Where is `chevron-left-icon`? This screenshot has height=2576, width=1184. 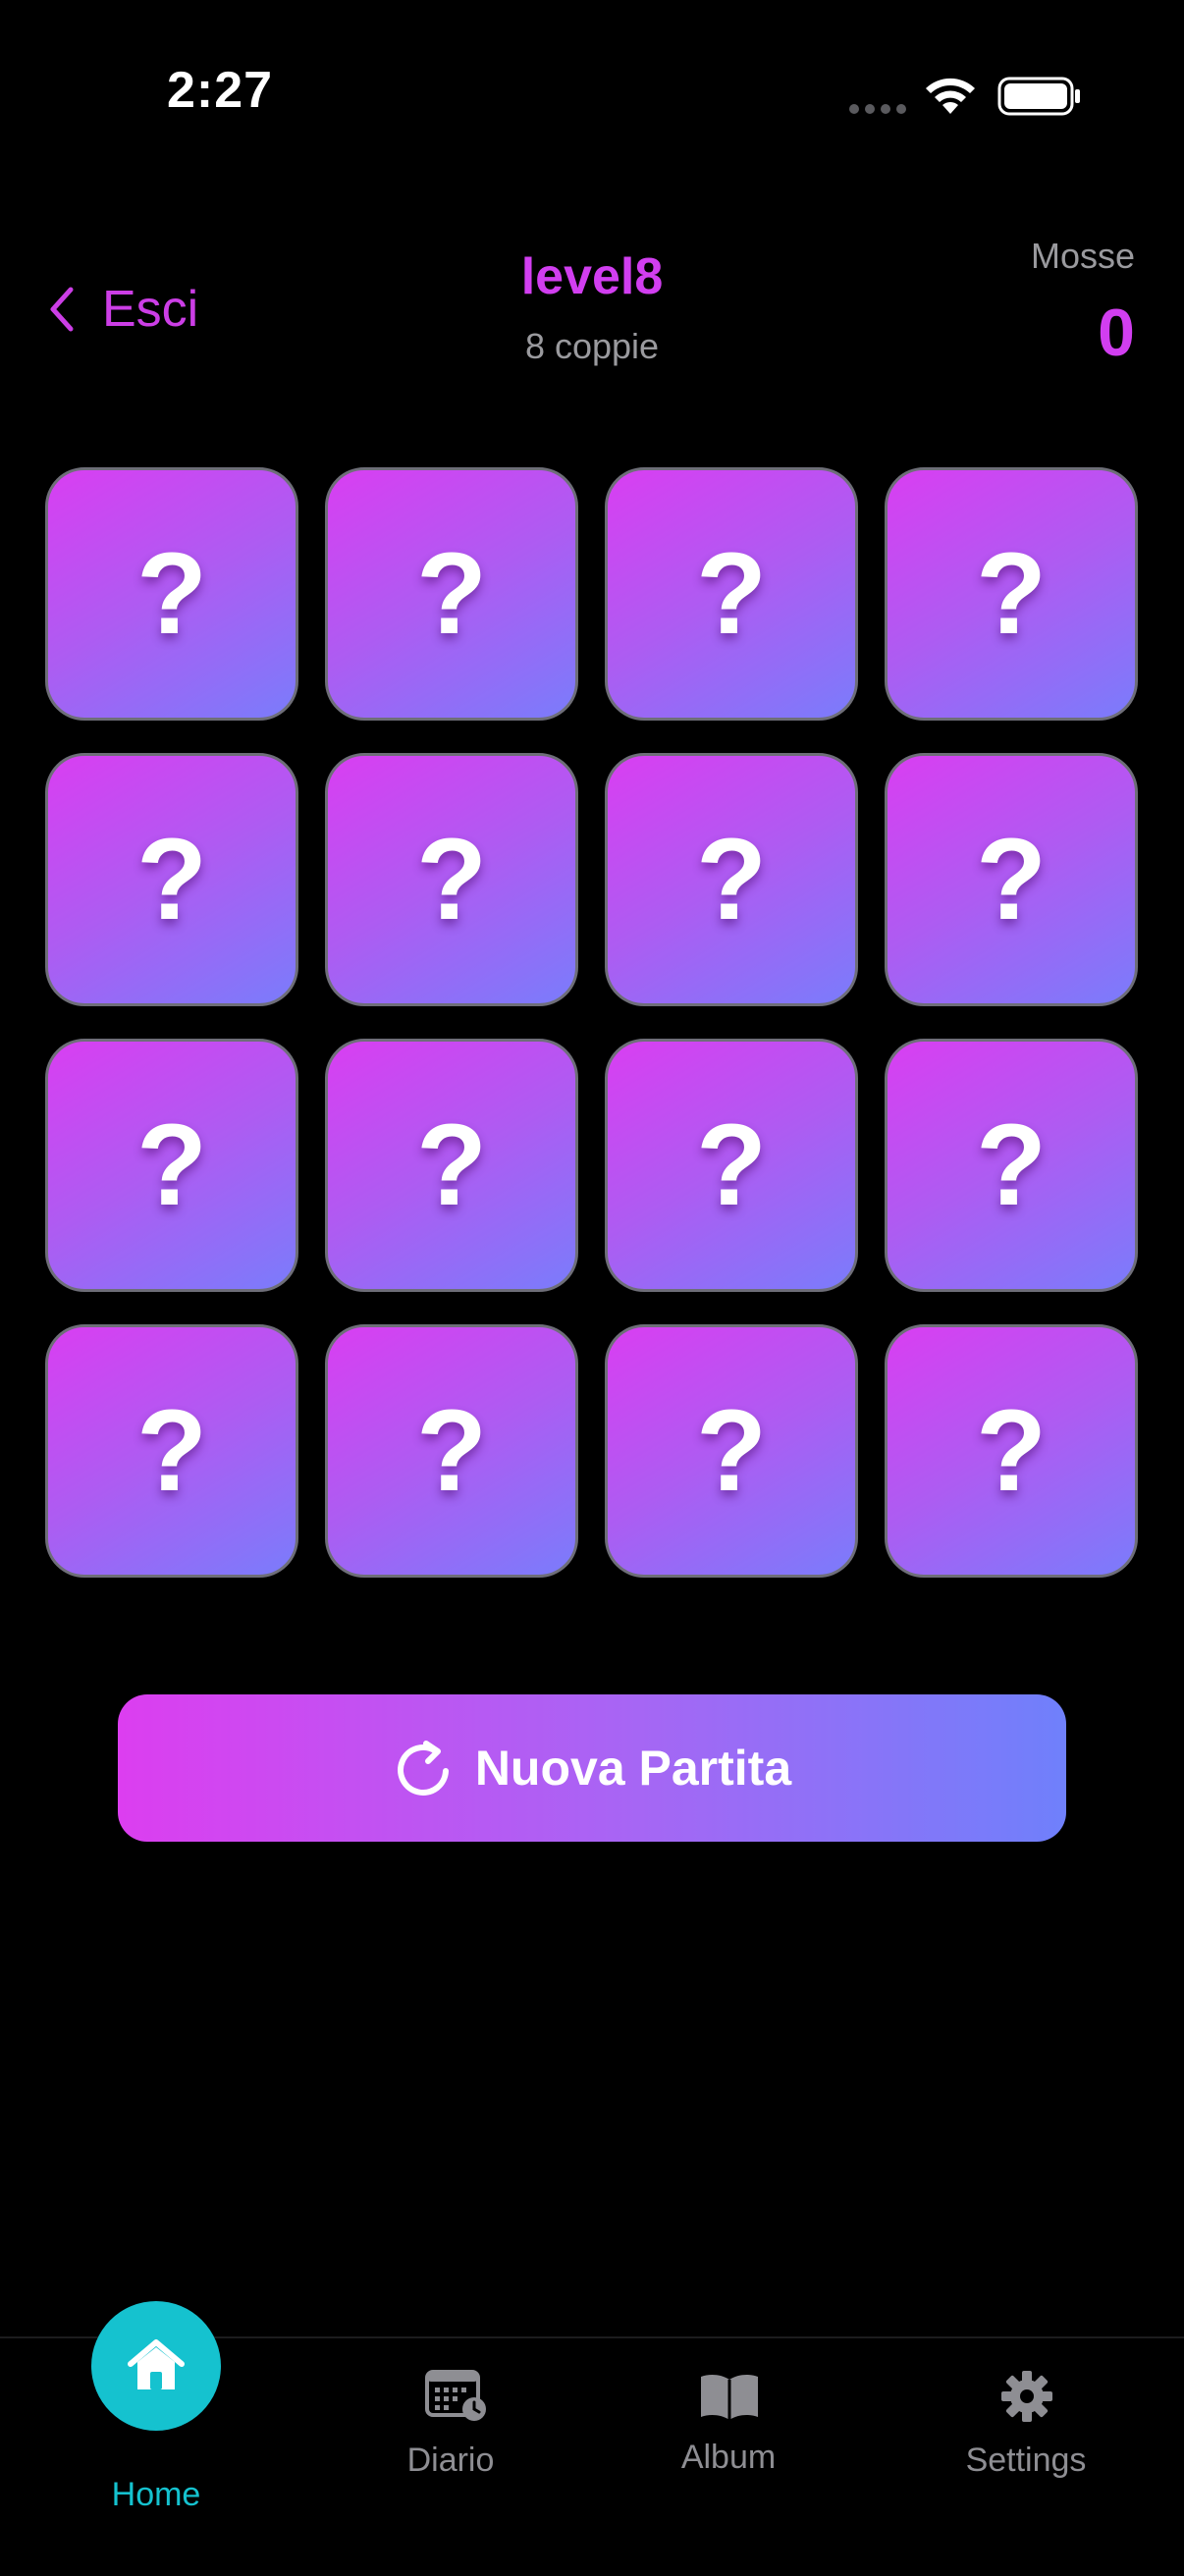
chevron-left-icon is located at coordinates (62, 309).